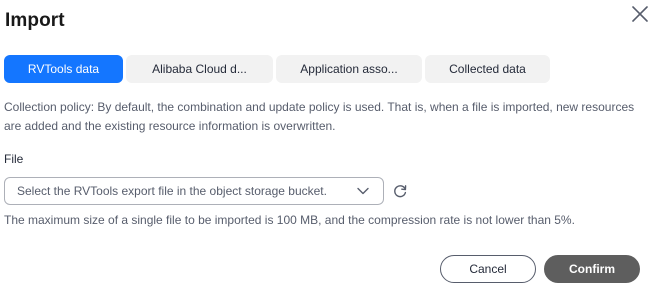  I want to click on confirm-button: Confirm, so click(592, 269).